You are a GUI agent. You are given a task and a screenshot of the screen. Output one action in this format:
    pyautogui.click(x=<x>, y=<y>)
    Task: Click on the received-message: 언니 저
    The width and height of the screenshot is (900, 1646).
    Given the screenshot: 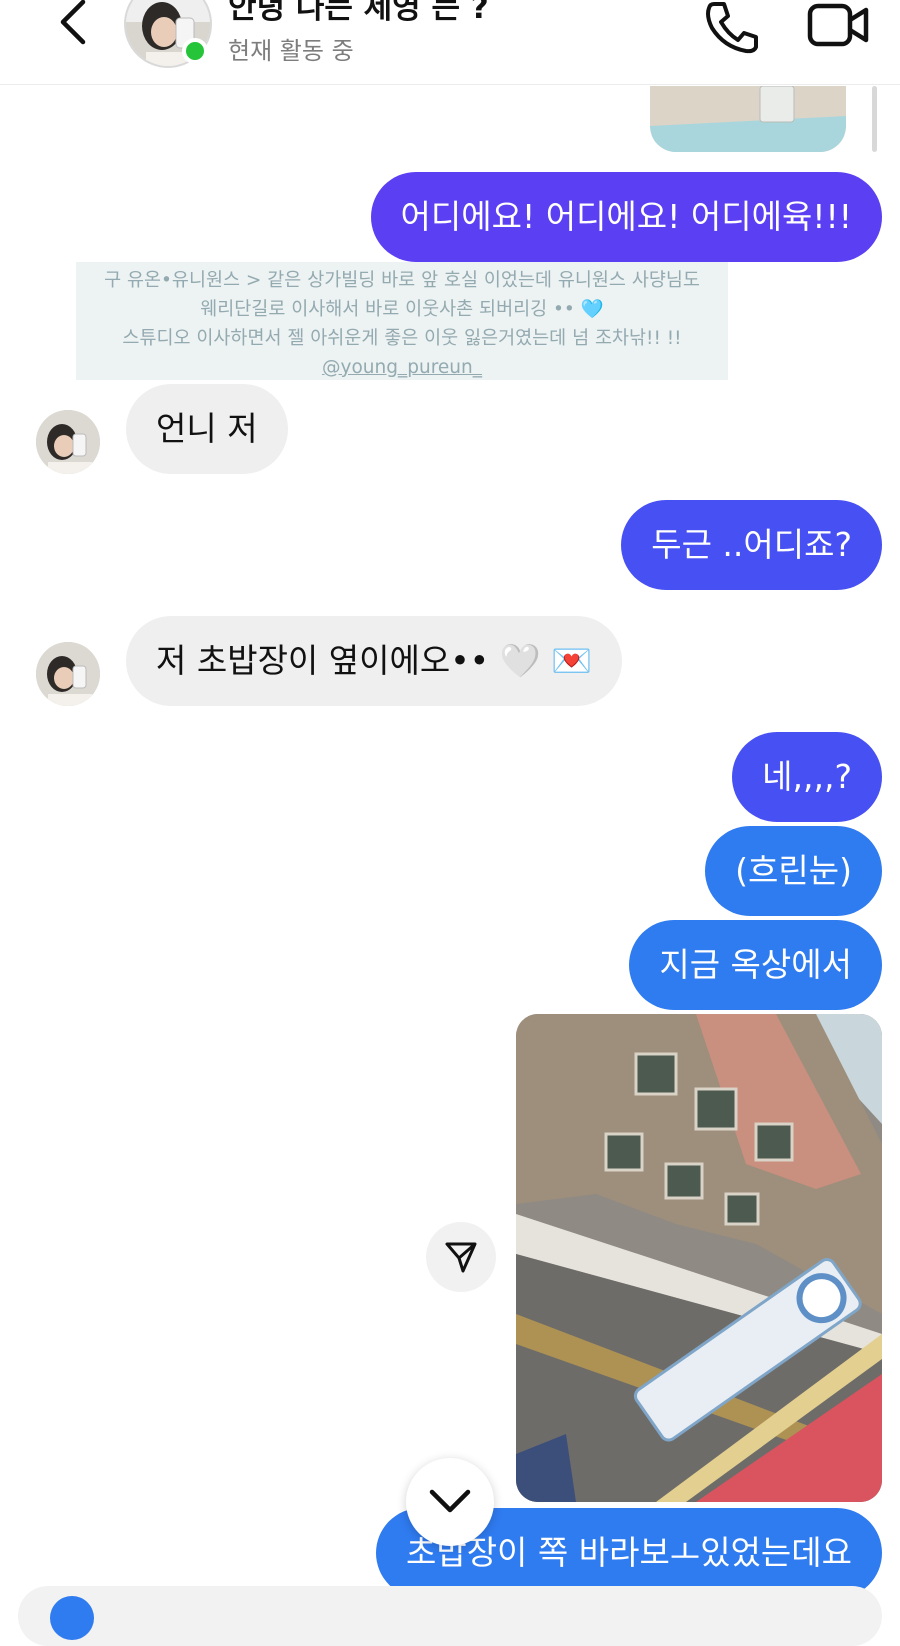 What is the action you would take?
    pyautogui.click(x=207, y=429)
    